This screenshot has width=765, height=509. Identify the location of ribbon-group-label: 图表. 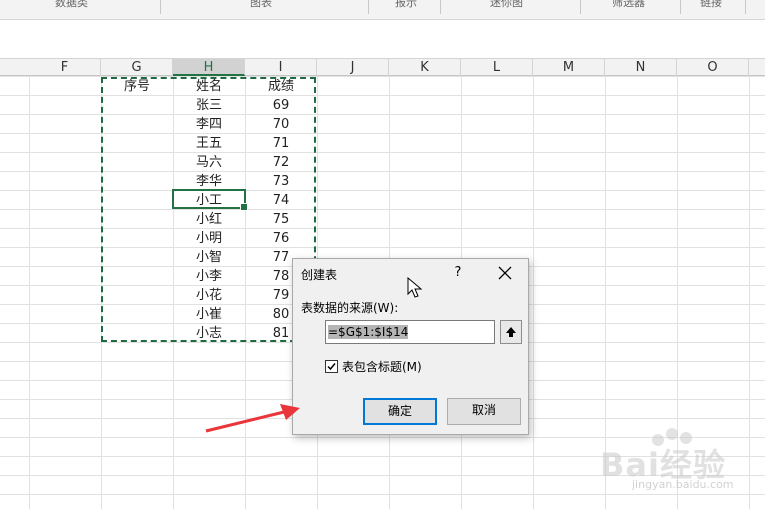
(261, 4).